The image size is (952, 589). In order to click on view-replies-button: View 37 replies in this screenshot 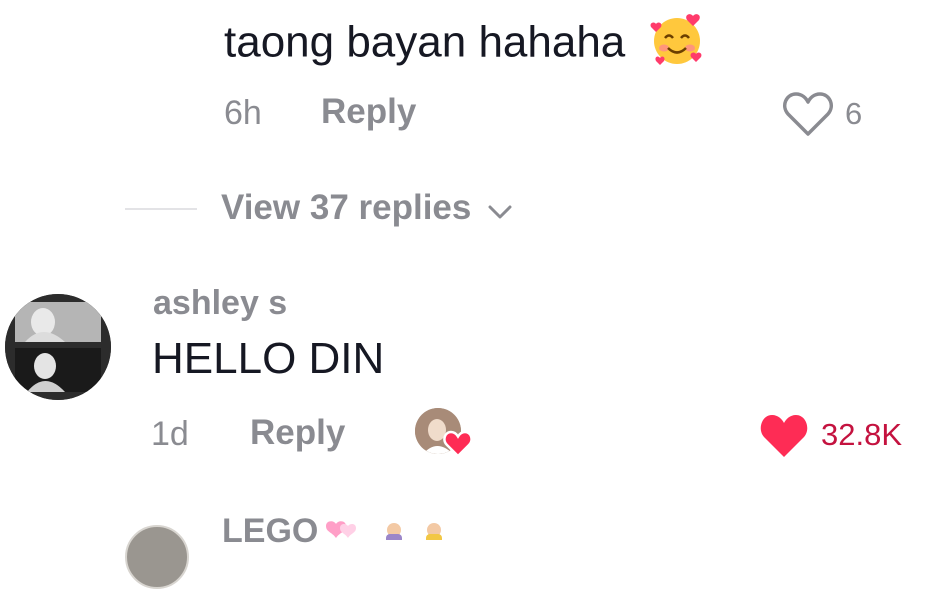, I will do `click(367, 209)`.